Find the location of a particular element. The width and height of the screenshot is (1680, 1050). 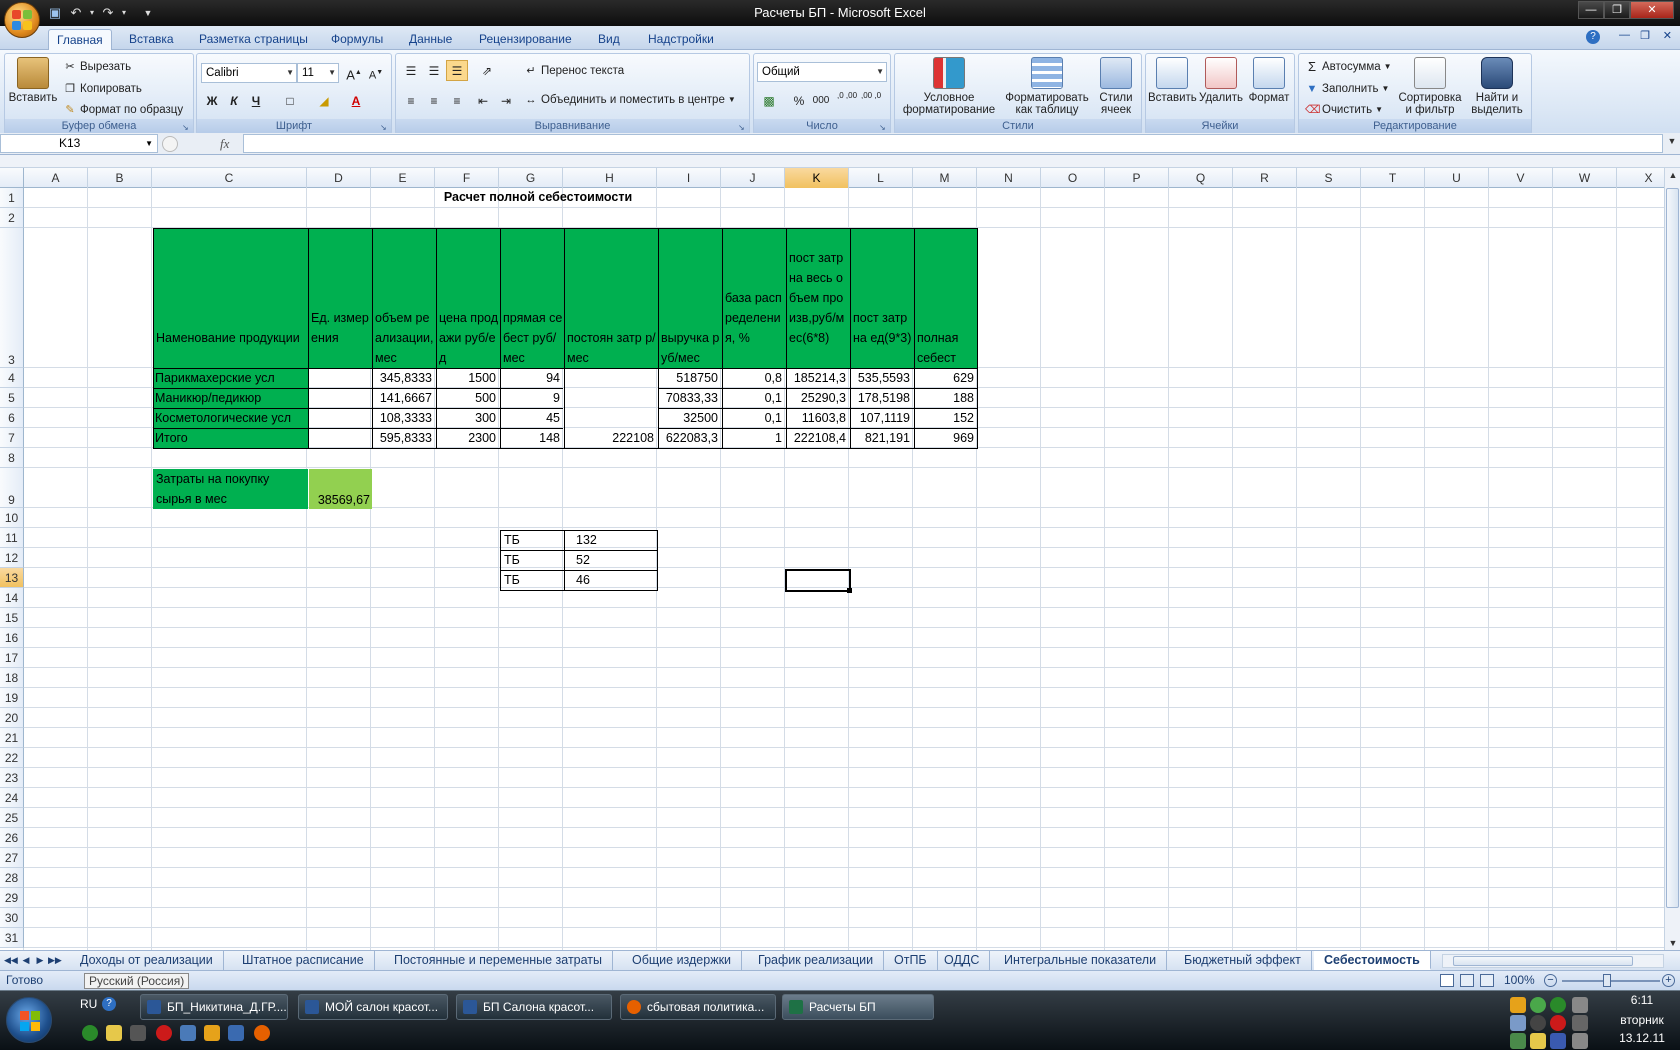

insert-function-button: fx is located at coordinates (224, 144).